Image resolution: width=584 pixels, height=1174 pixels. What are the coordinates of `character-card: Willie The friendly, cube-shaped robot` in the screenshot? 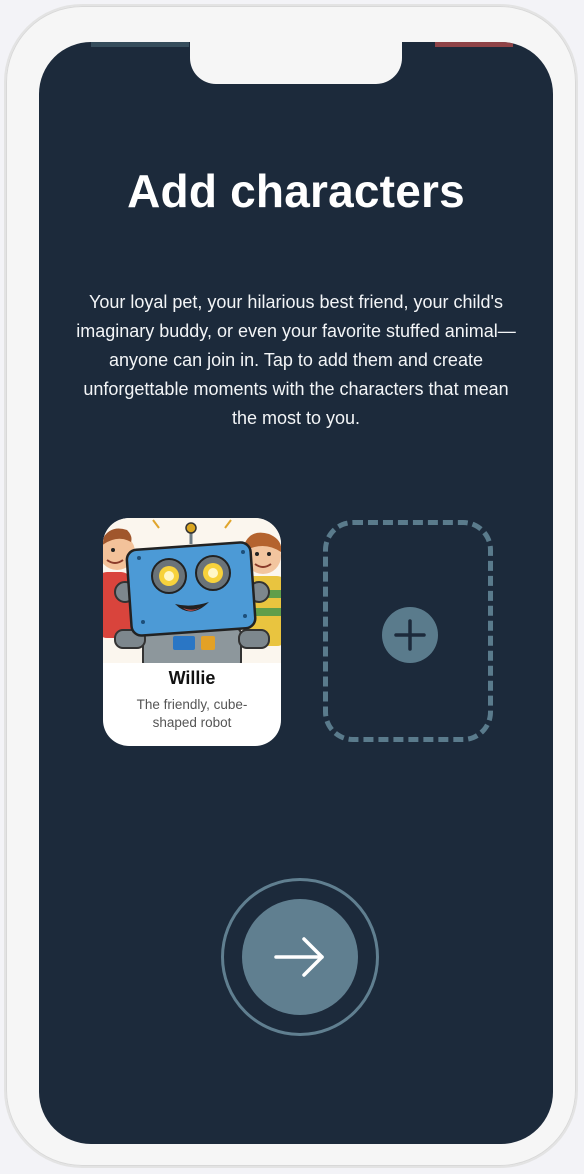 It's located at (192, 632).